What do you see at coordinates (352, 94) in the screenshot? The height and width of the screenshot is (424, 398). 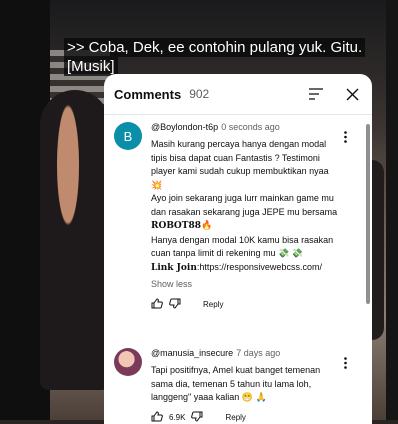 I see `close-icon` at bounding box center [352, 94].